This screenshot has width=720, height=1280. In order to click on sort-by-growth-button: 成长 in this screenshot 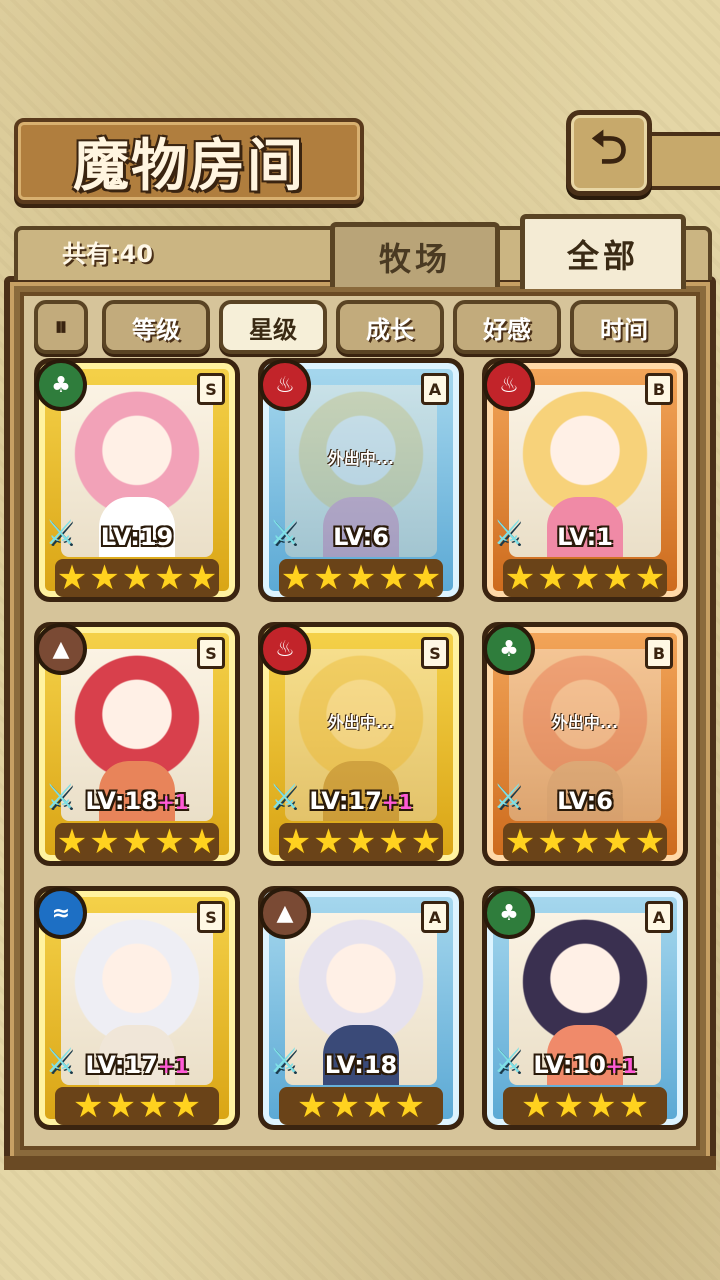, I will do `click(390, 327)`.